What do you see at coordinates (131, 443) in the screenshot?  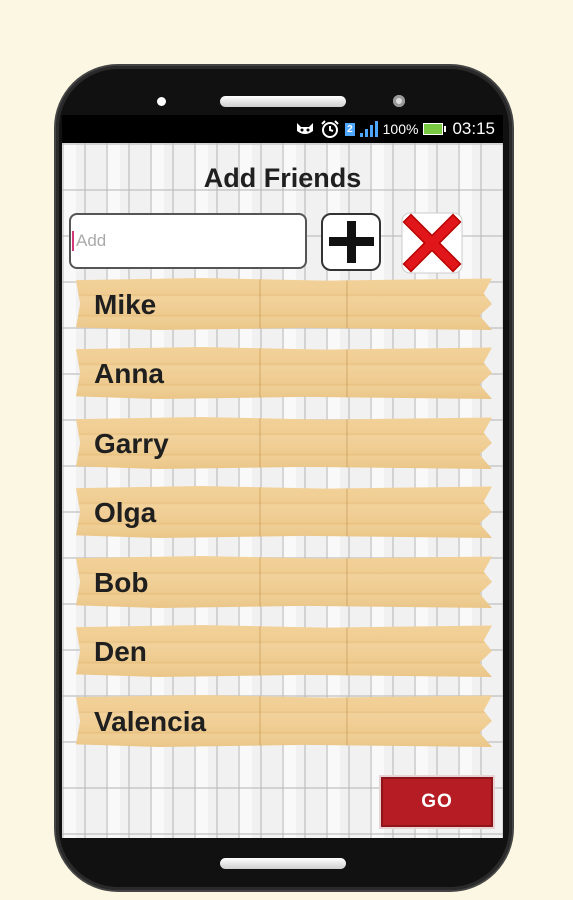 I see `friend-name: Garry` at bounding box center [131, 443].